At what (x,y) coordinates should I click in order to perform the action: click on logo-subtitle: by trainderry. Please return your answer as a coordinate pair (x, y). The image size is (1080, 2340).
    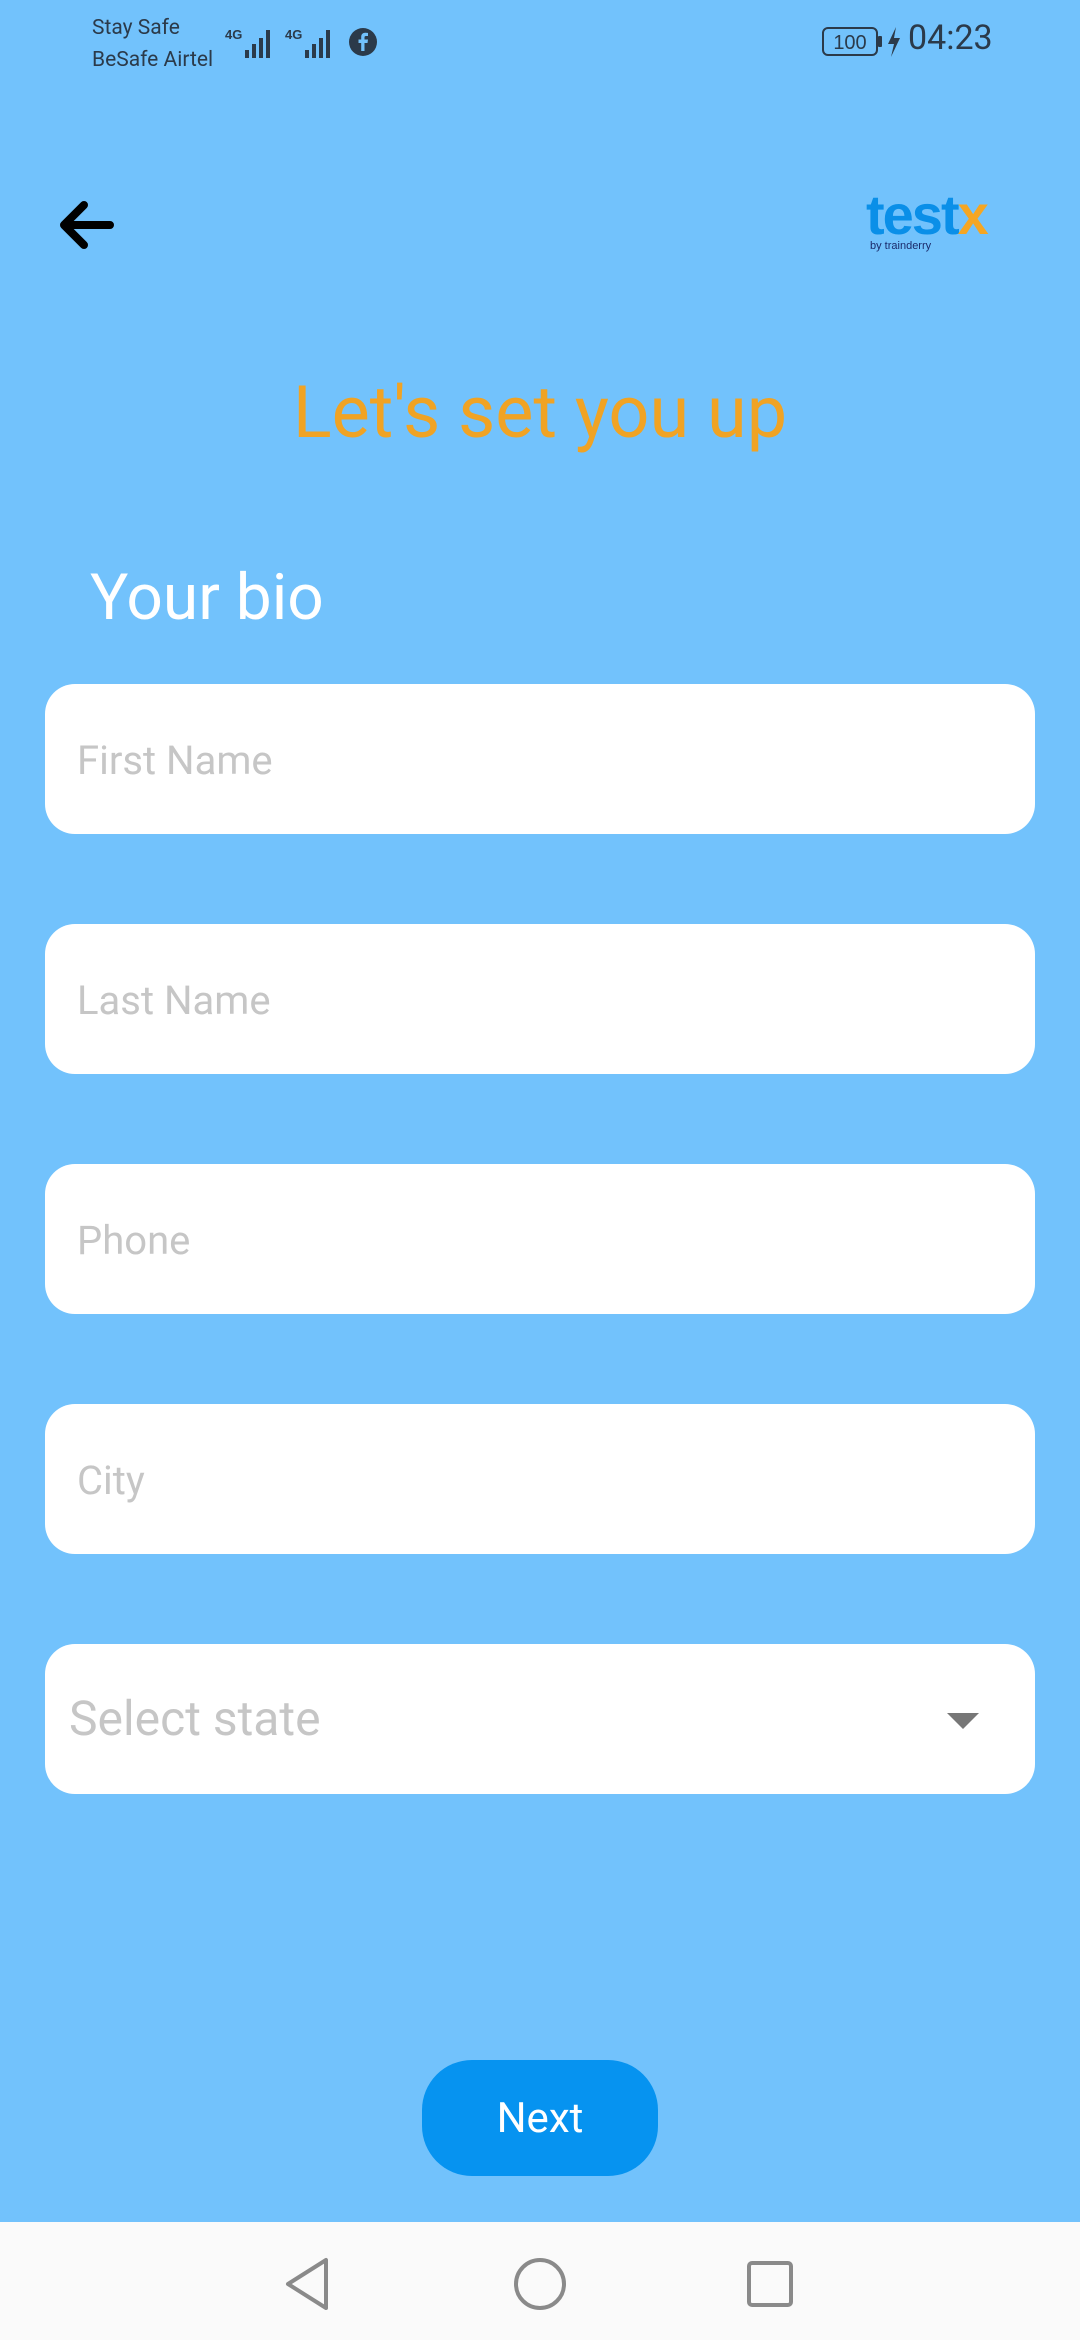
    Looking at the image, I should click on (901, 246).